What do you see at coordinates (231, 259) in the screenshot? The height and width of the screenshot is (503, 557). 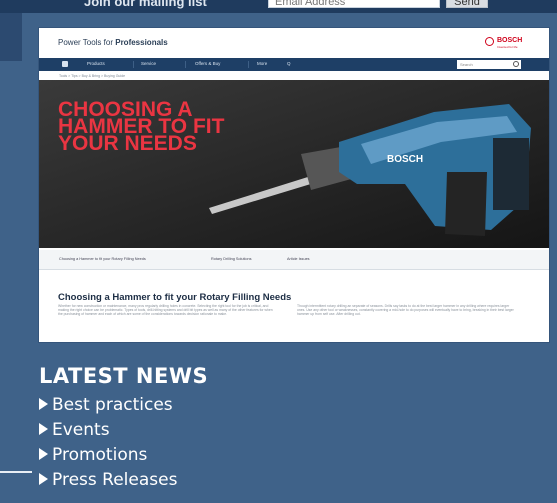 I see `subtab-rotary-drilling: Rotary Drilling Solutions` at bounding box center [231, 259].